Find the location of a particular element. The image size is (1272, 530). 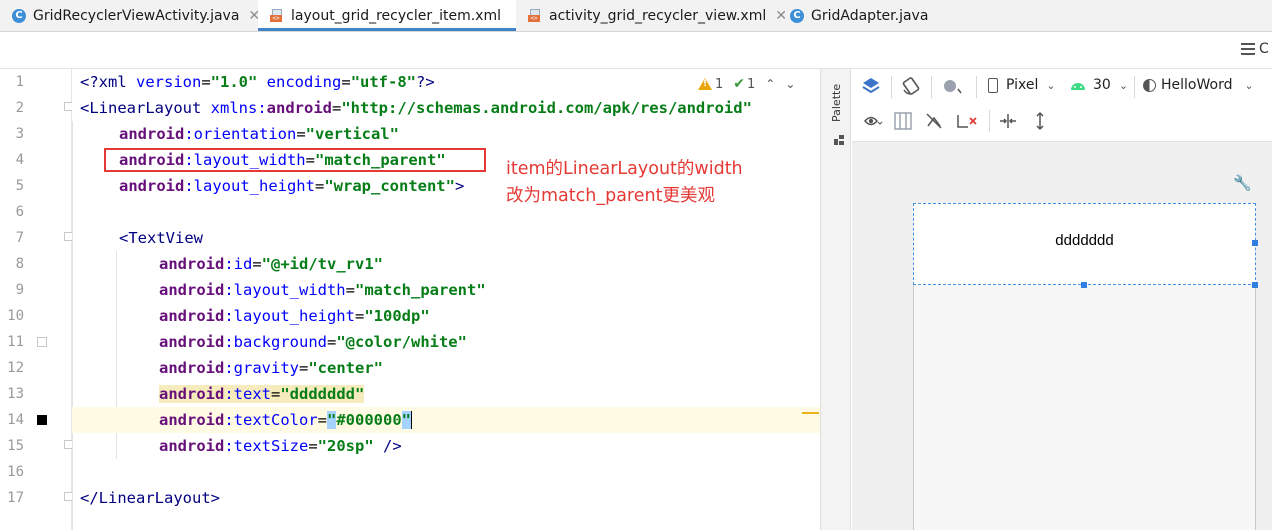

tab-layout-grid-recycler-item: <> layout_grid_recycler_item.xml is located at coordinates (387, 15).